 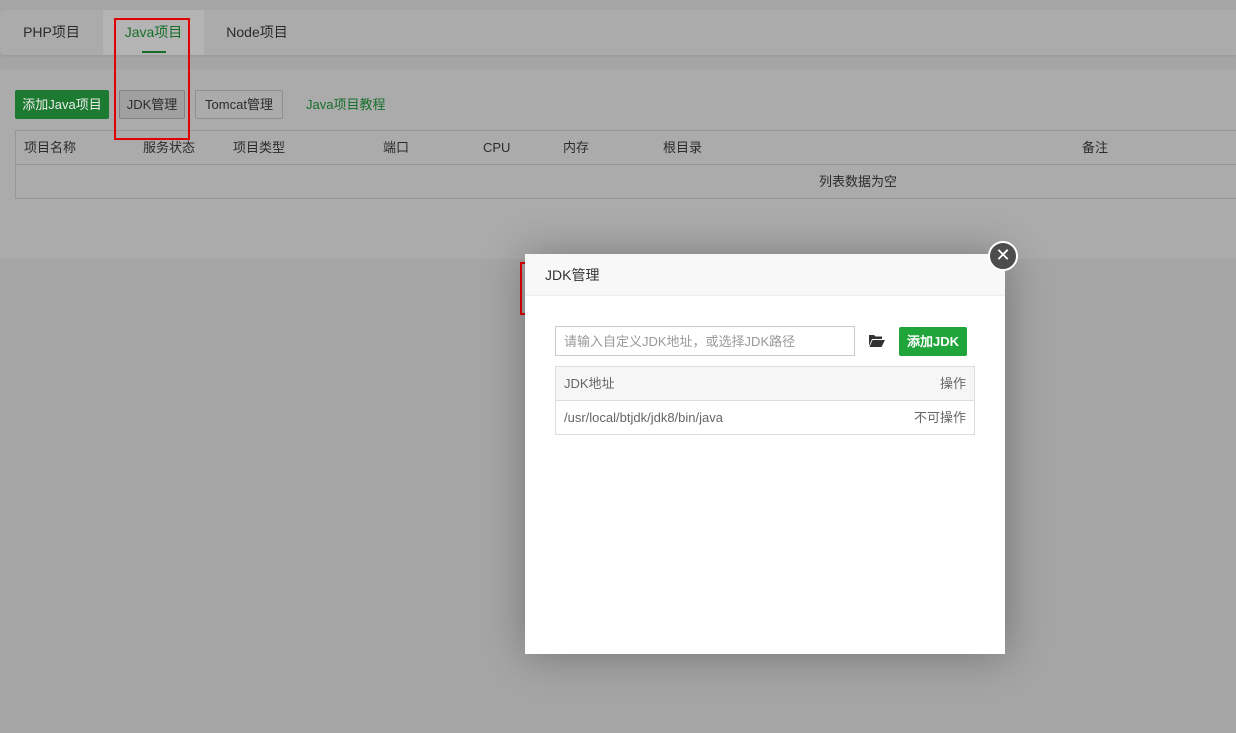 What do you see at coordinates (765, 275) in the screenshot?
I see `dialog-title: JDK管理` at bounding box center [765, 275].